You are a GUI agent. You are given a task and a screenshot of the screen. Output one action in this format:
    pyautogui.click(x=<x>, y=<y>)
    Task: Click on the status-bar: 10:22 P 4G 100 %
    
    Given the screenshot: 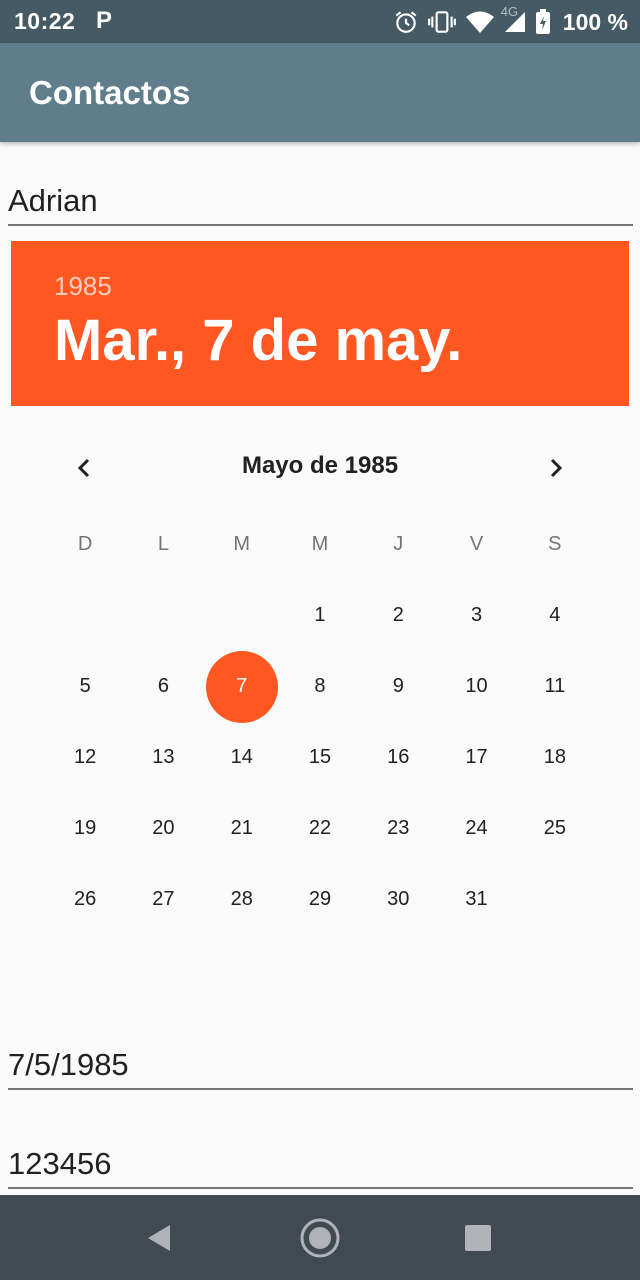 What is the action you would take?
    pyautogui.click(x=320, y=21)
    